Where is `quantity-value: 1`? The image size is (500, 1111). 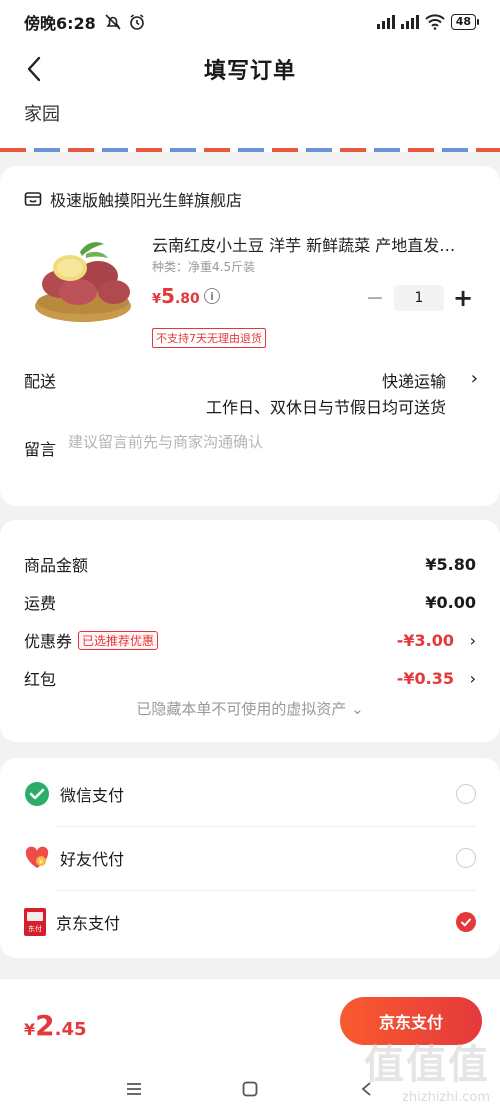
quantity-value: 1 is located at coordinates (419, 298).